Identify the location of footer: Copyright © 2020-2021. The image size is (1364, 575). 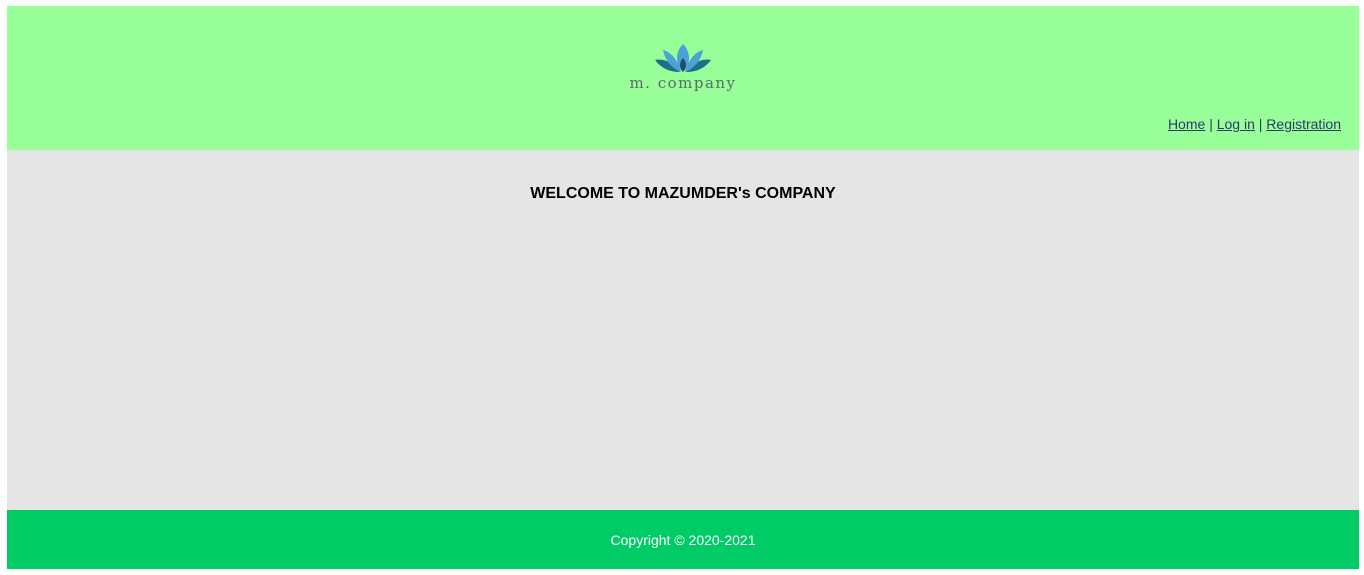
(683, 539).